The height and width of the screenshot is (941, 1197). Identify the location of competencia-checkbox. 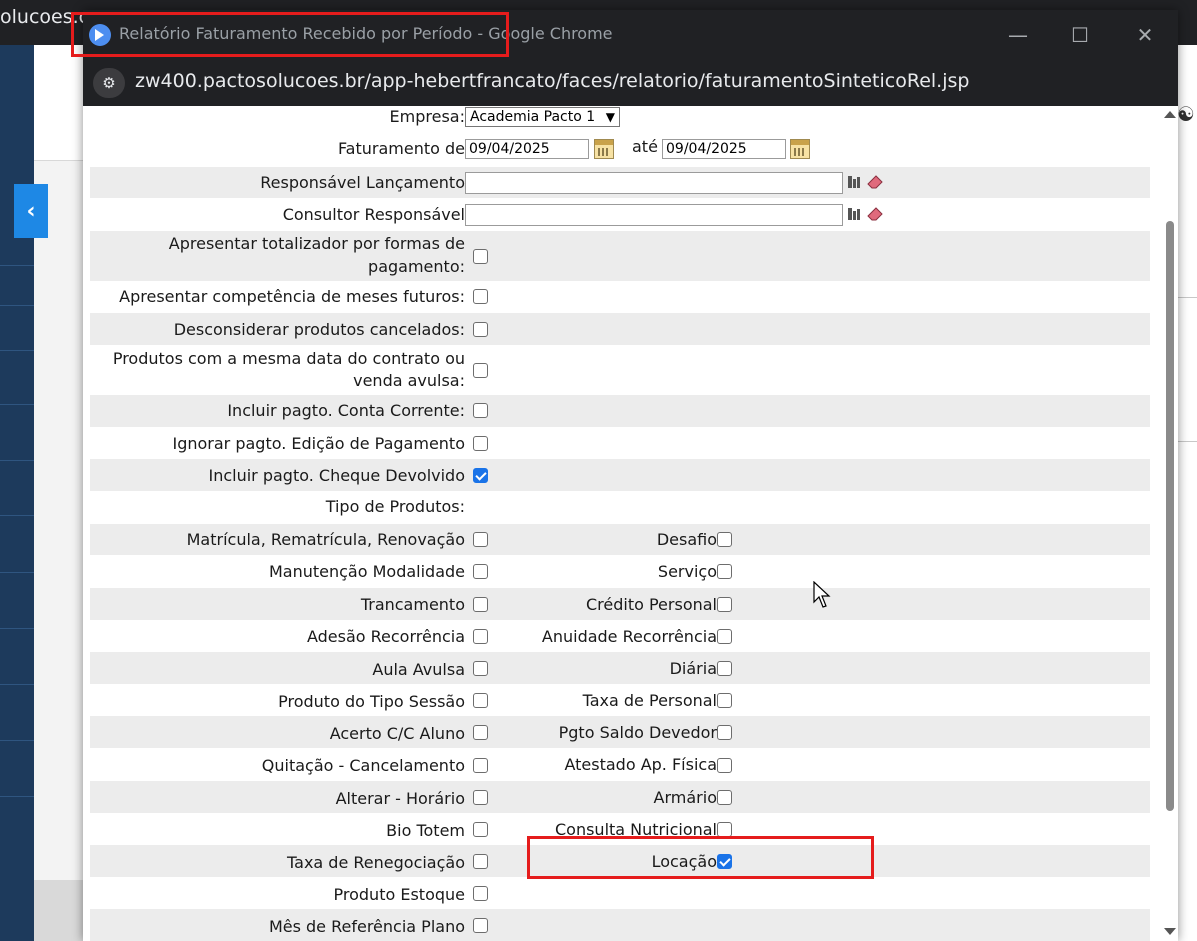
(480, 296).